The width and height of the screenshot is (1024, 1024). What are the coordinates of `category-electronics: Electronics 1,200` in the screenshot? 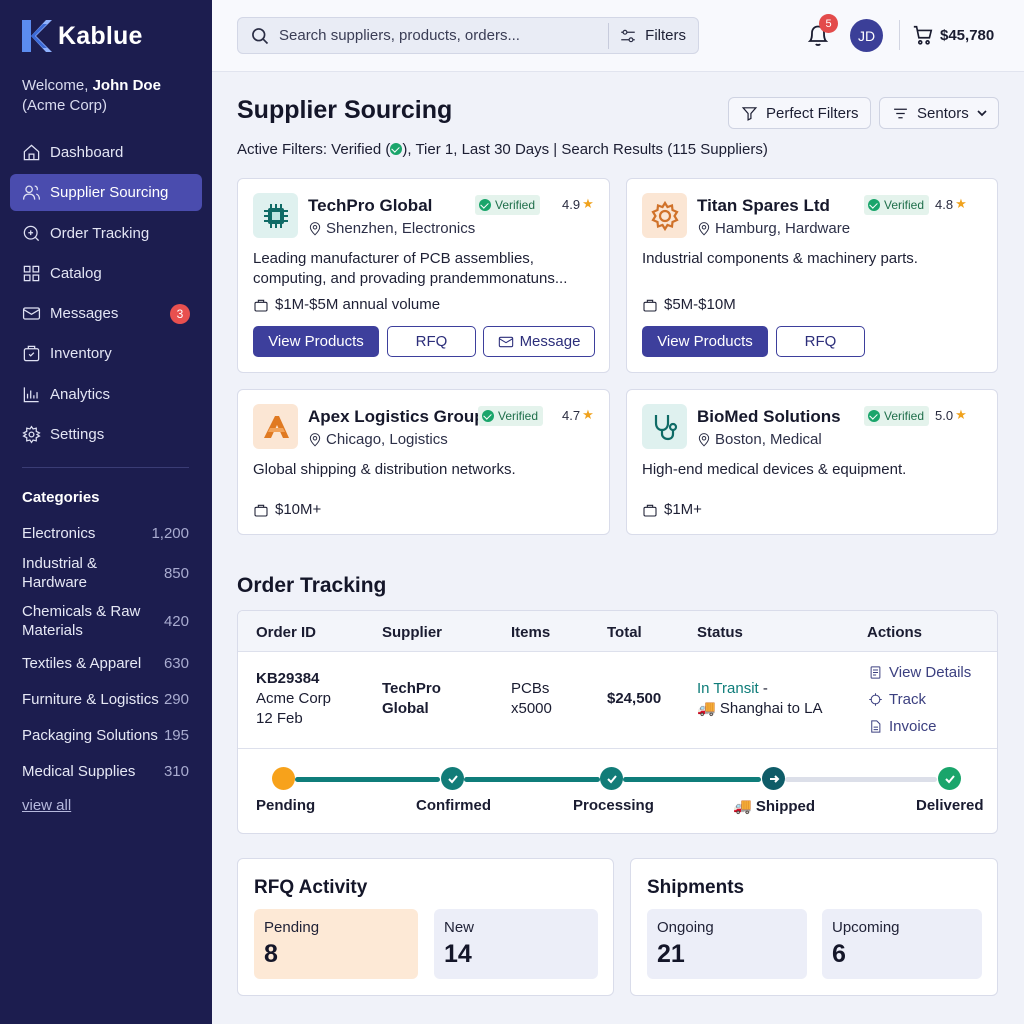 It's located at (105, 533).